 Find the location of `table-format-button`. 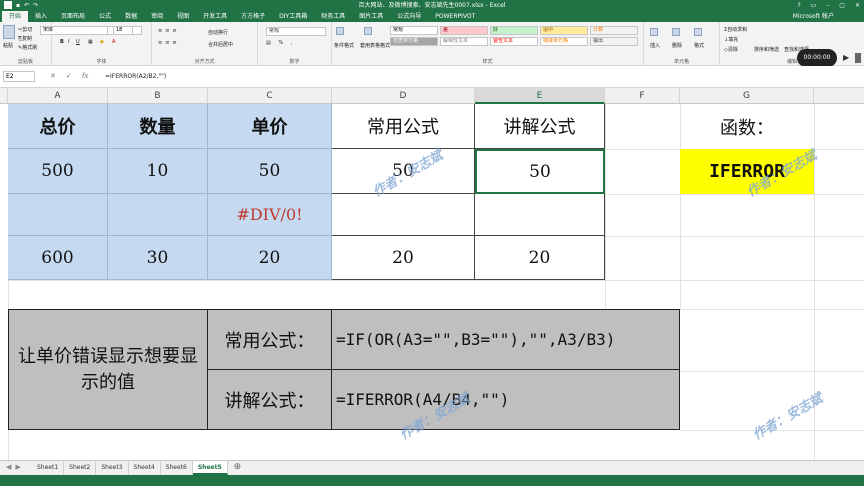

table-format-button is located at coordinates (368, 31).